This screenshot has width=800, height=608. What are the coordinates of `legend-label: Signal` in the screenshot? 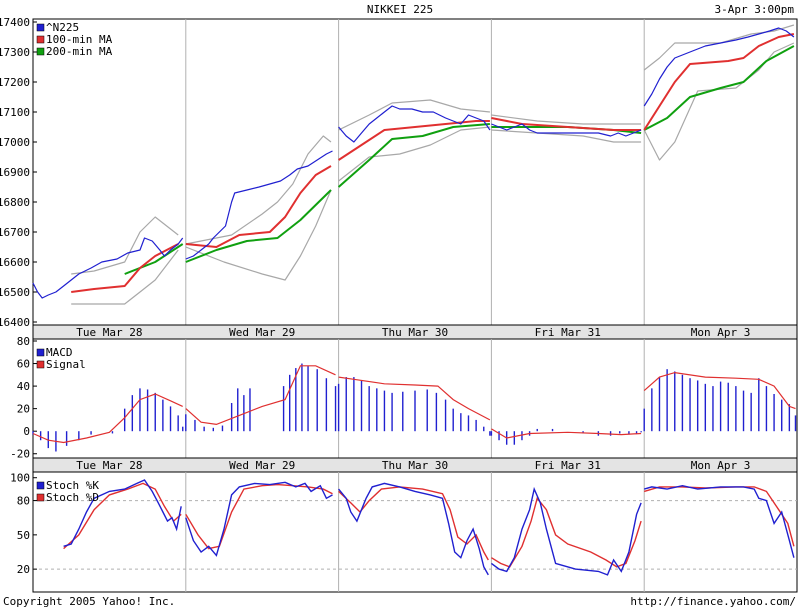 It's located at (66, 364).